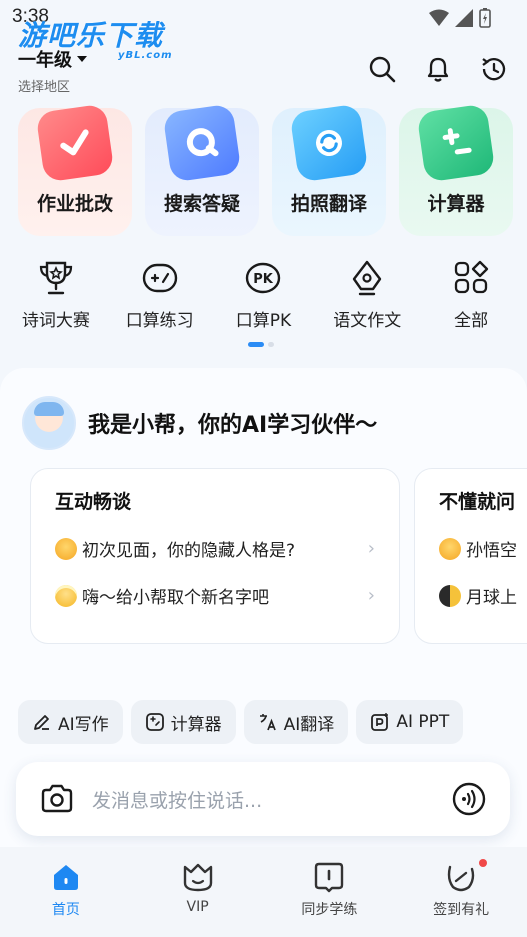  Describe the element at coordinates (267, 722) in the screenshot. I see `translate-icon` at that location.